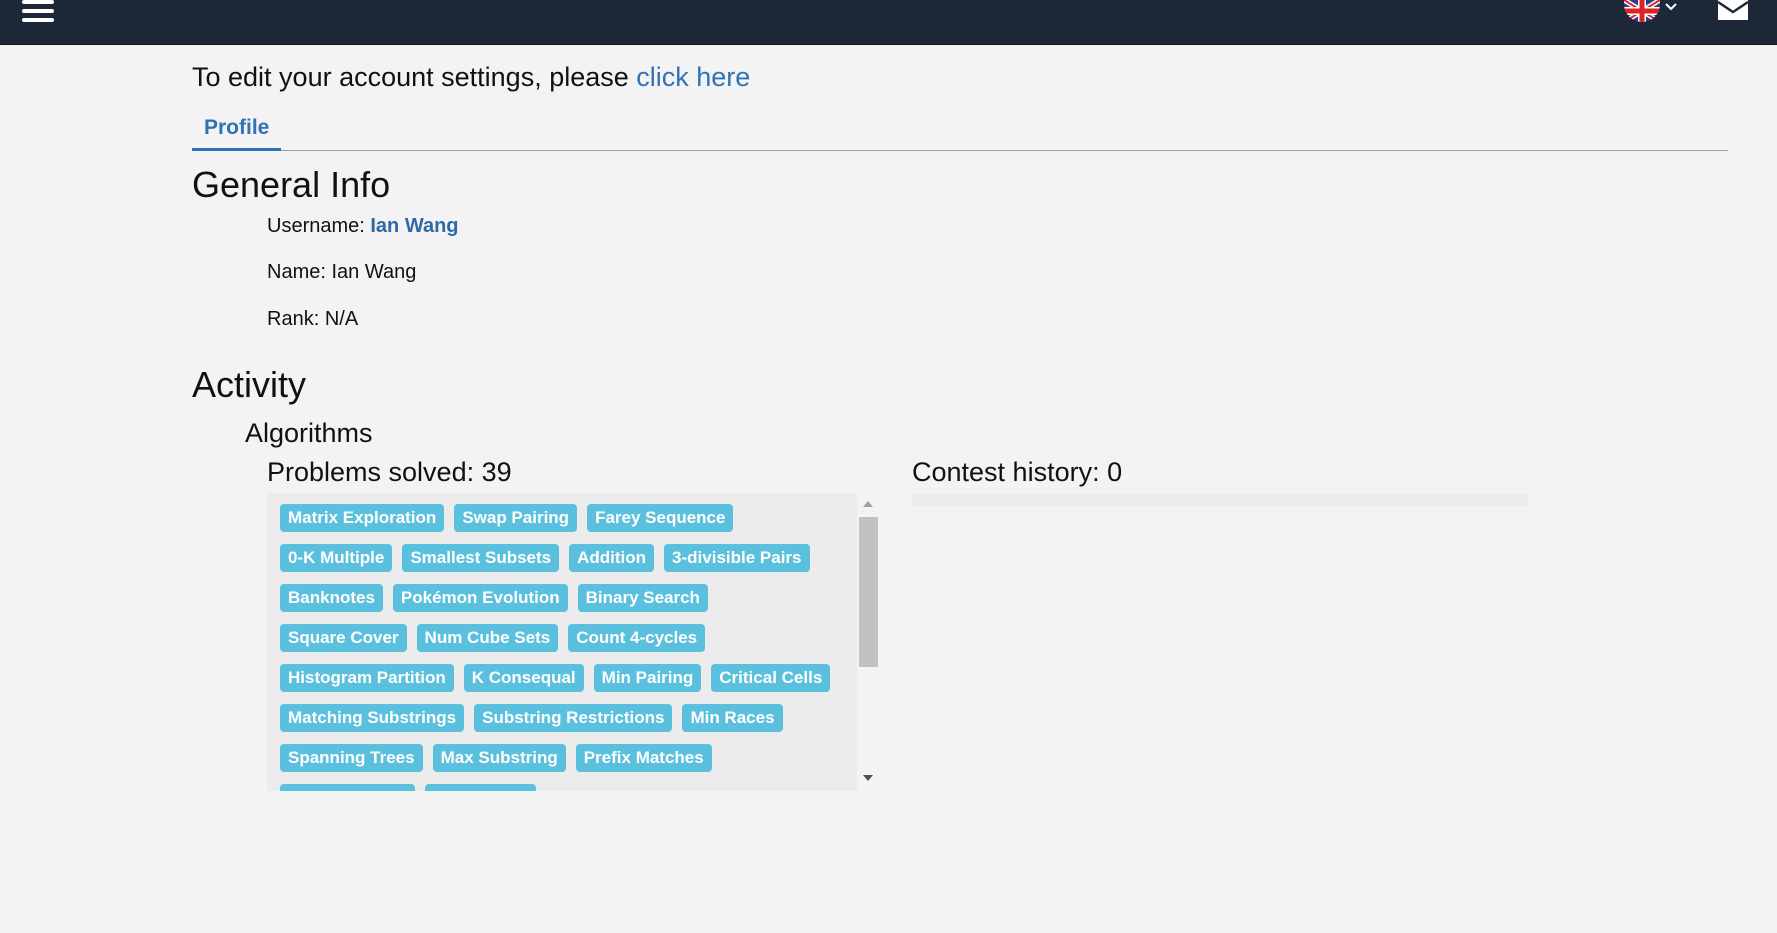 This screenshot has height=933, width=1777. Describe the element at coordinates (1642, 11) in the screenshot. I see `uk-flag-icon` at that location.